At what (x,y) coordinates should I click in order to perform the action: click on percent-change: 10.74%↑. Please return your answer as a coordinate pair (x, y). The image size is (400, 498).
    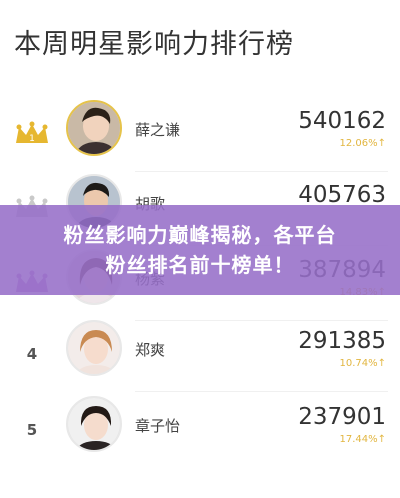
    Looking at the image, I should click on (362, 363).